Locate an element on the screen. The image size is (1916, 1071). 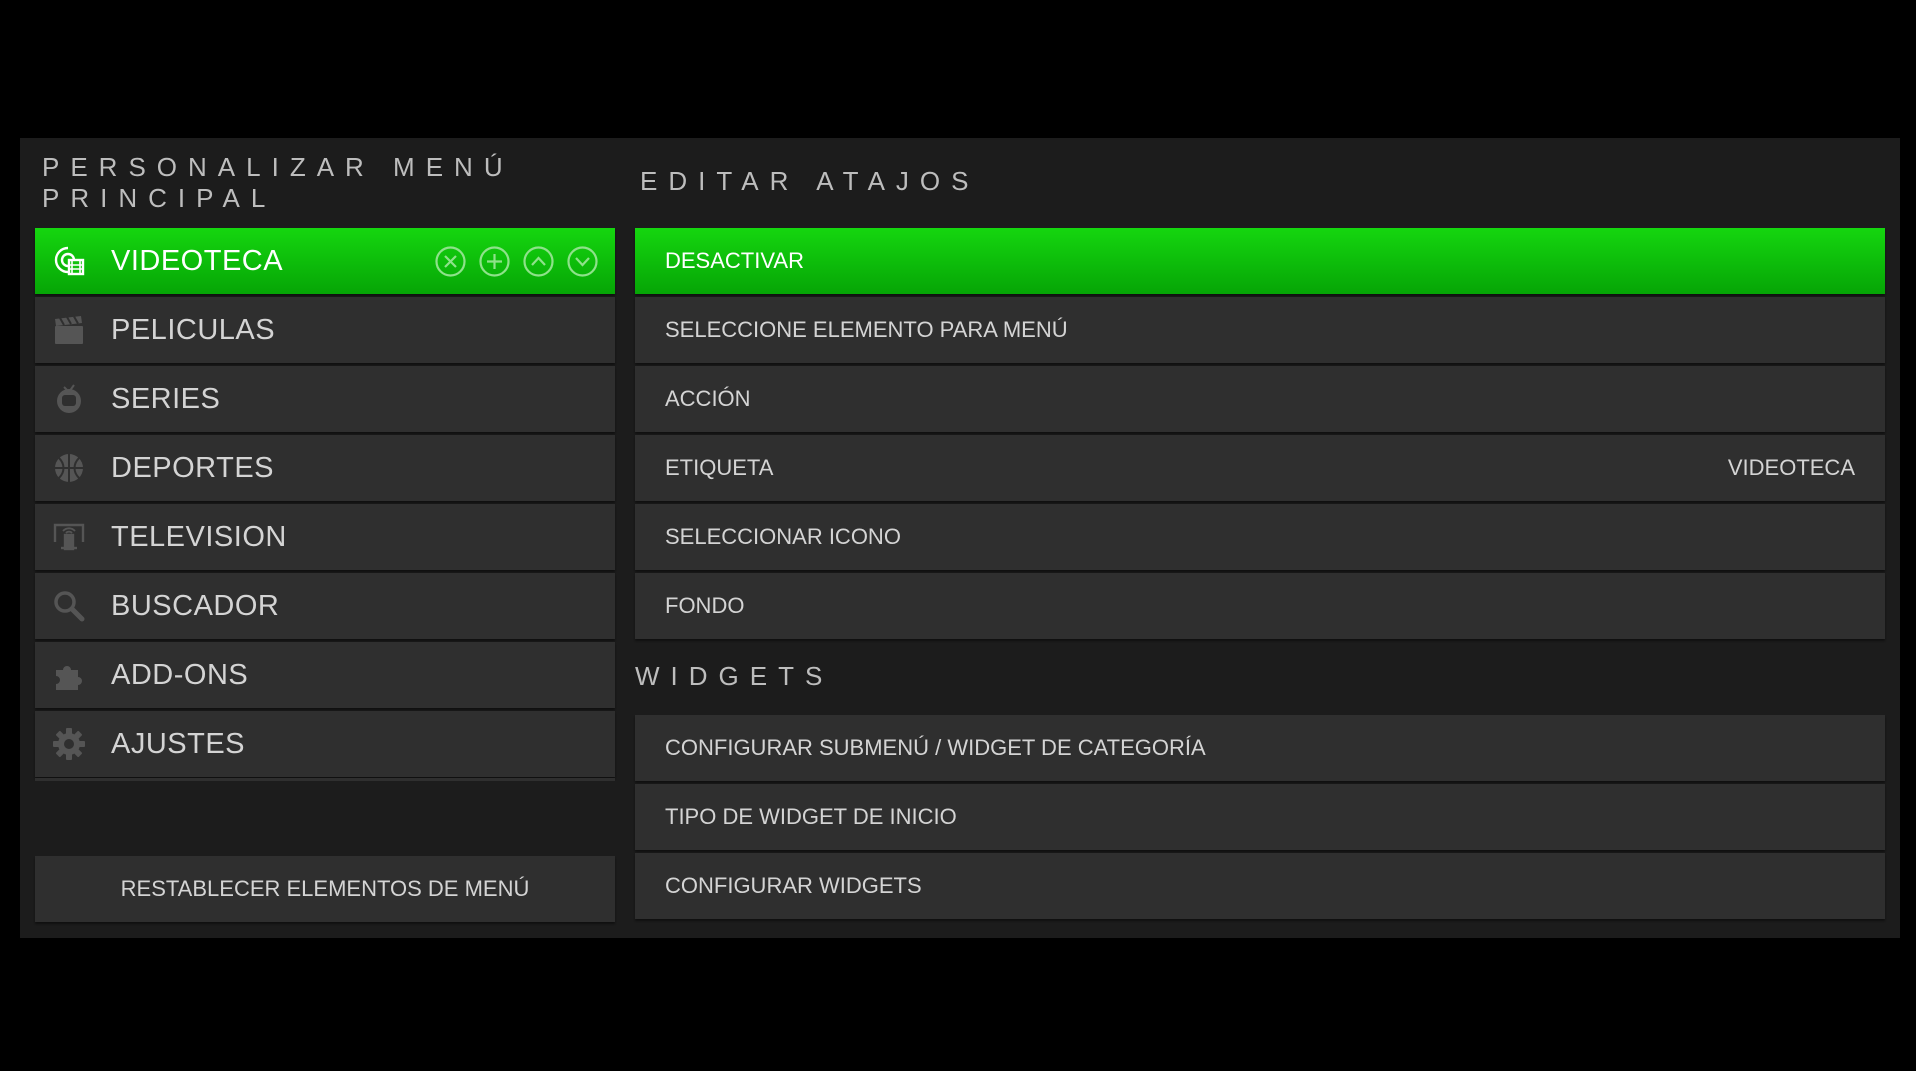
menu-item-label: SERIES is located at coordinates (166, 398).